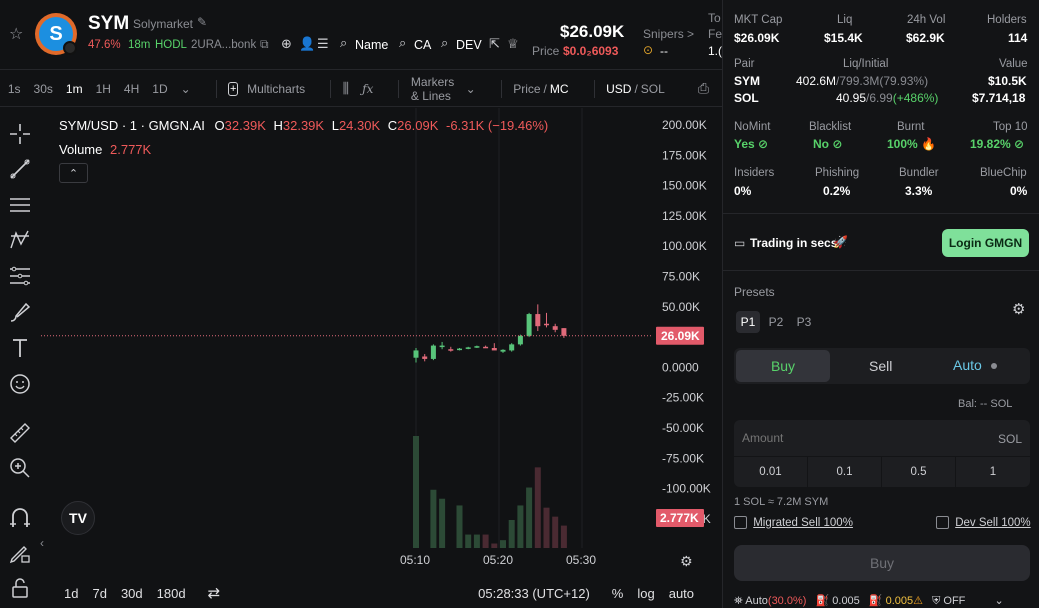 Image resolution: width=1039 pixels, height=608 pixels. I want to click on search-name-link: Name, so click(371, 45).